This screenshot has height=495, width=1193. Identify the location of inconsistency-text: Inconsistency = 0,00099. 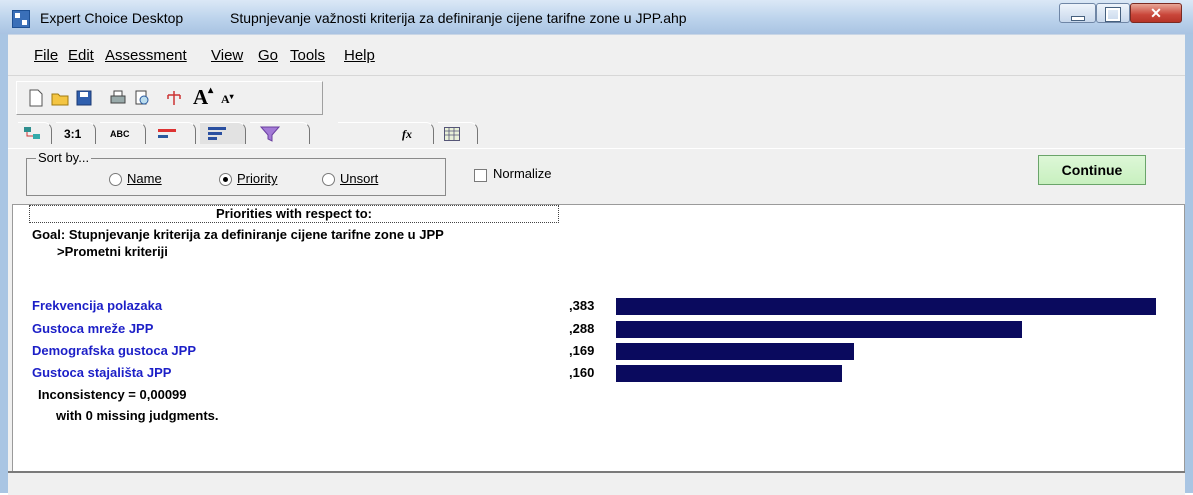
(112, 394).